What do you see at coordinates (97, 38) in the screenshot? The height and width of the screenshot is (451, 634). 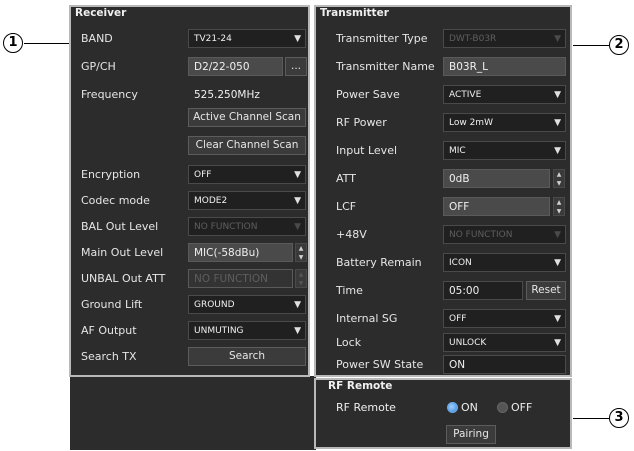 I see `band-label: BAND` at bounding box center [97, 38].